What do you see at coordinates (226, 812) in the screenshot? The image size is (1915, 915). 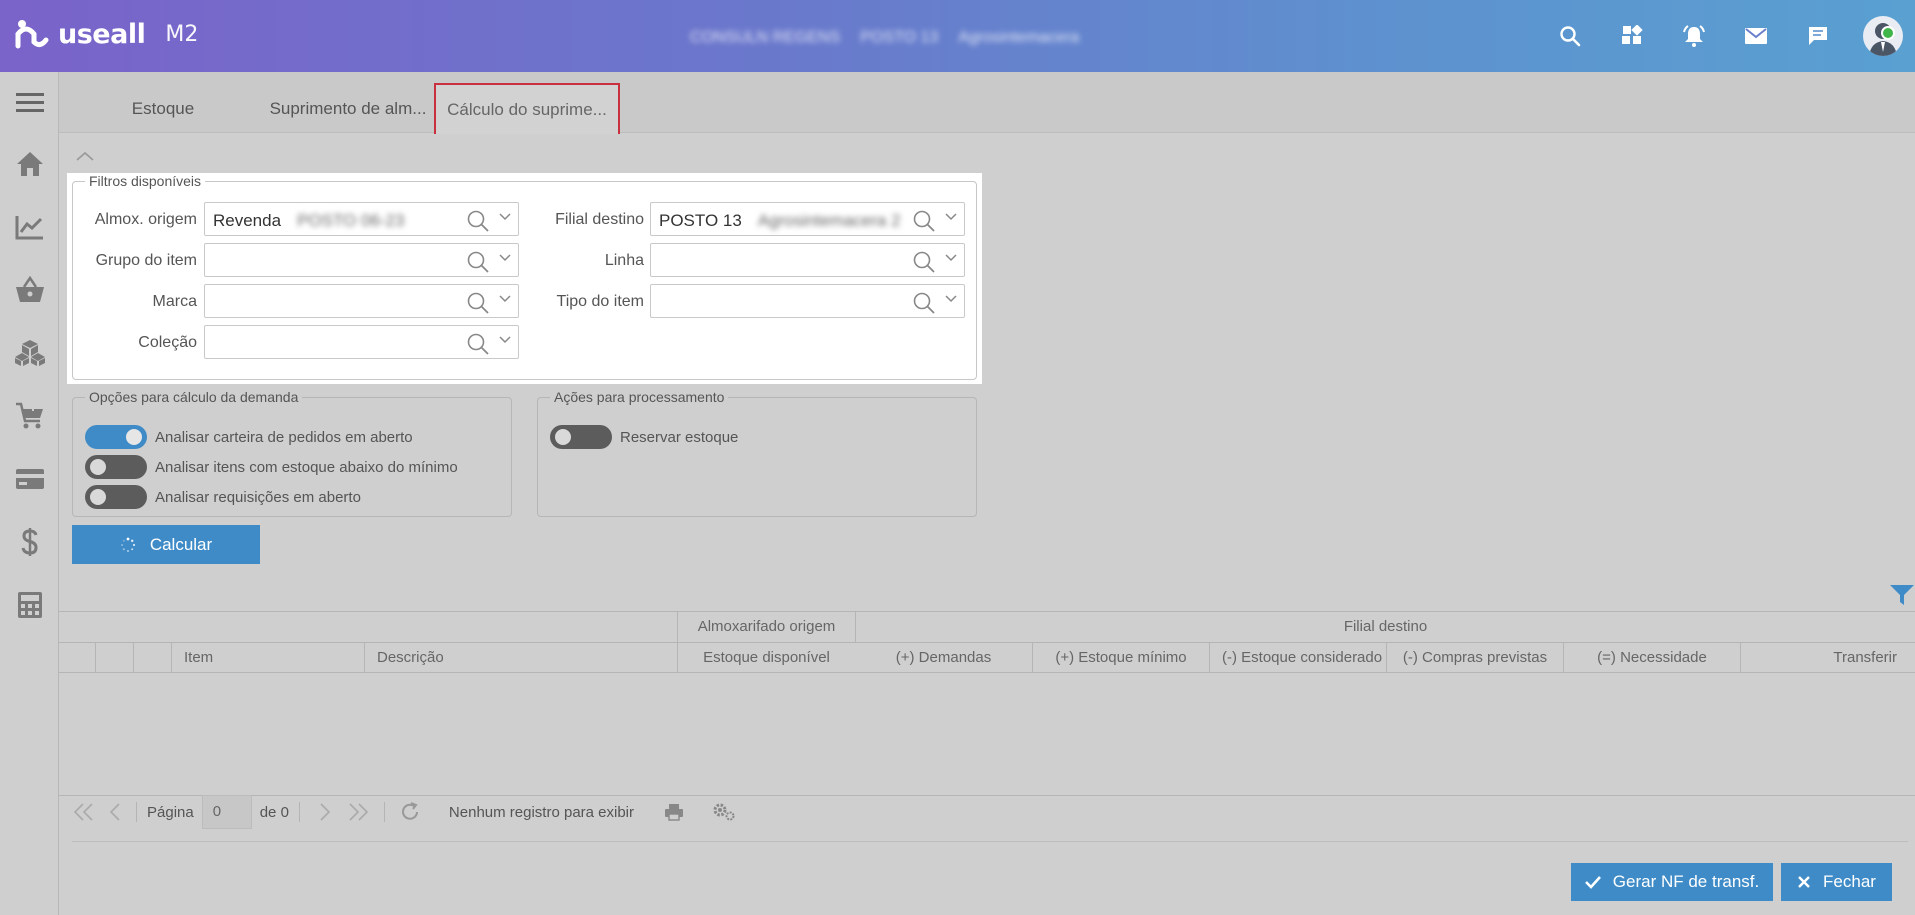 I see `page-number-input: 0` at bounding box center [226, 812].